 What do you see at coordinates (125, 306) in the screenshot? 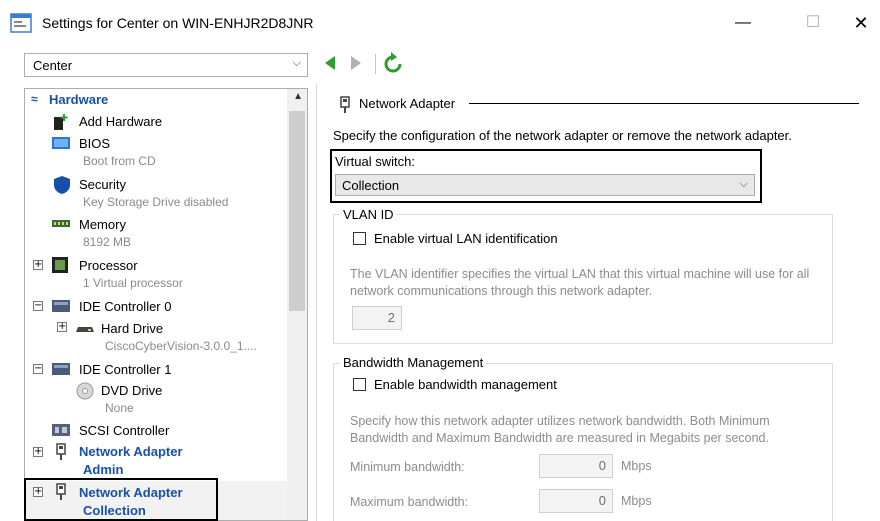
I see `tree-item-ide-controller-0: IDE Controller 0` at bounding box center [125, 306].